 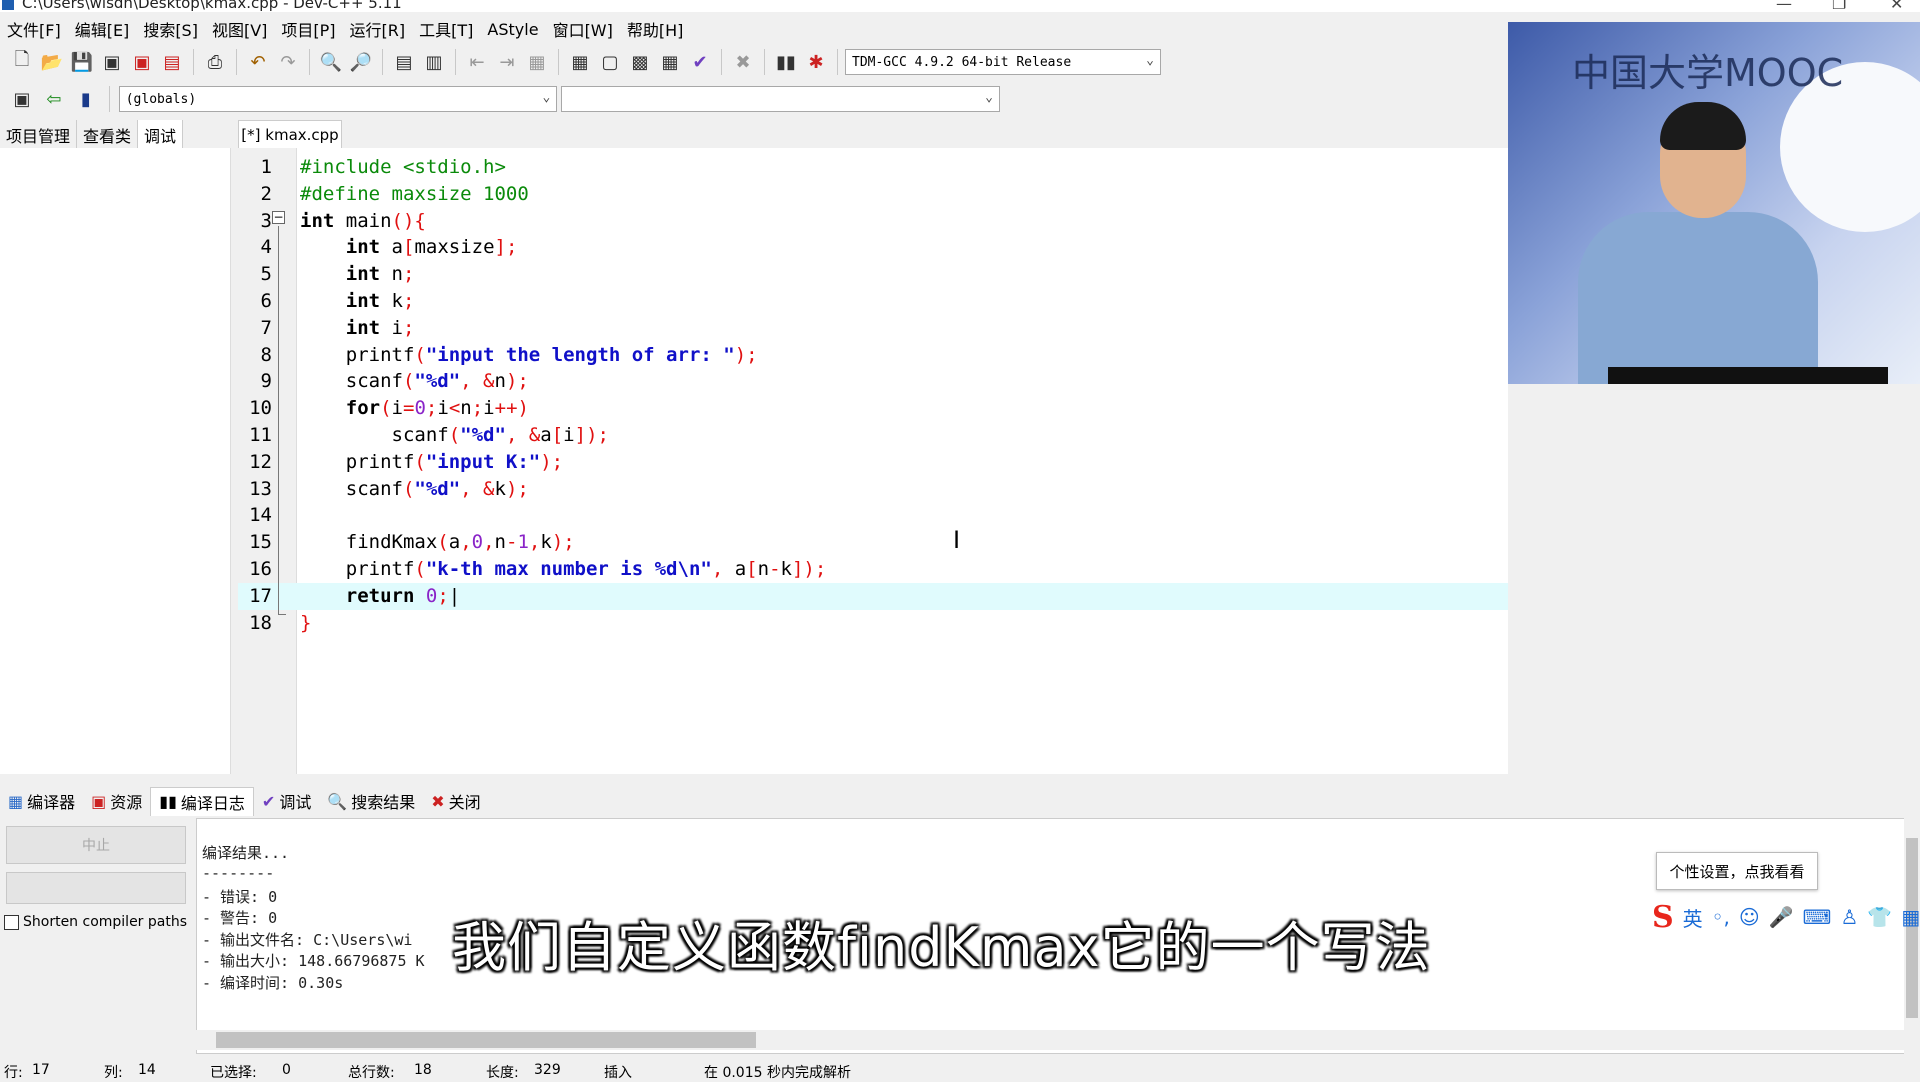 I want to click on close-icon: ✕, so click(x=1896, y=6).